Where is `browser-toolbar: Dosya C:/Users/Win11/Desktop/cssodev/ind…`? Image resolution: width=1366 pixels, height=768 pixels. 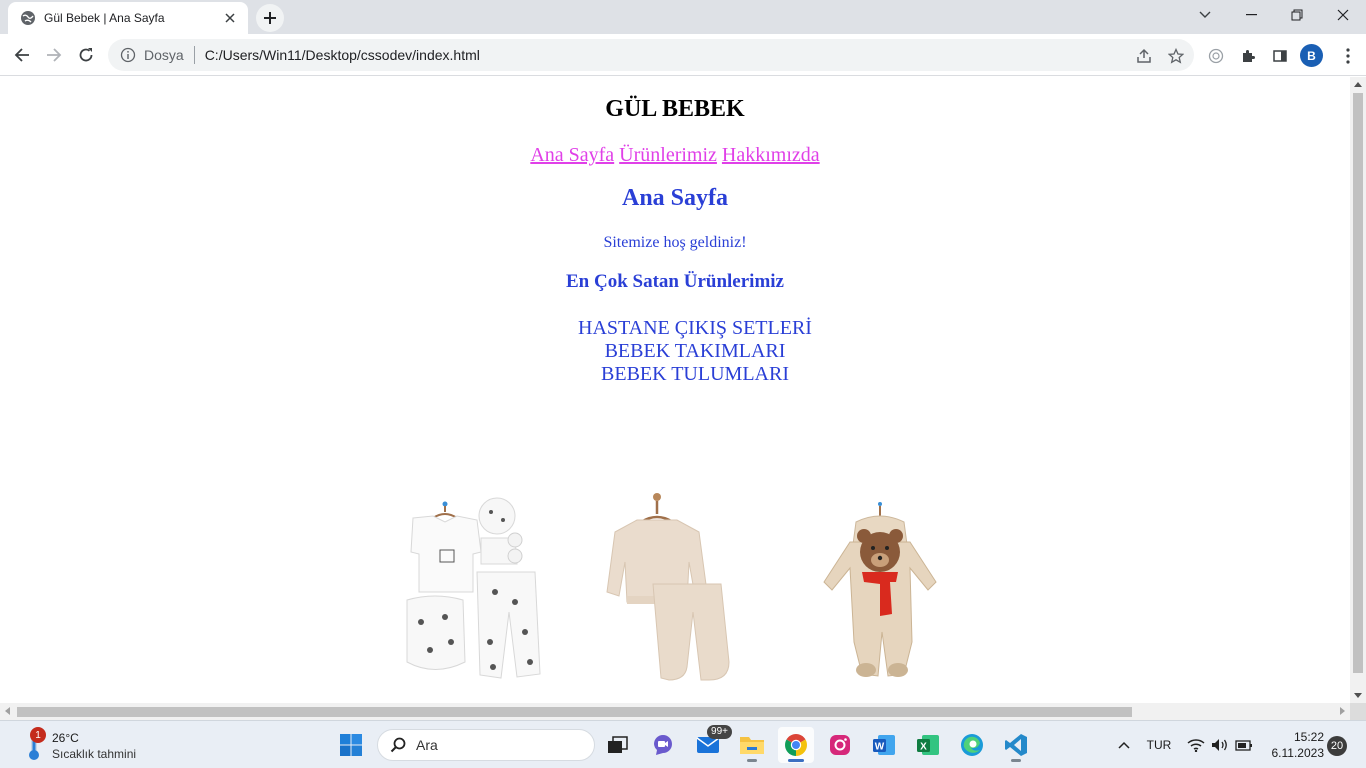
browser-toolbar: Dosya C:/Users/Win11/Desktop/cssodev/ind… is located at coordinates (683, 55).